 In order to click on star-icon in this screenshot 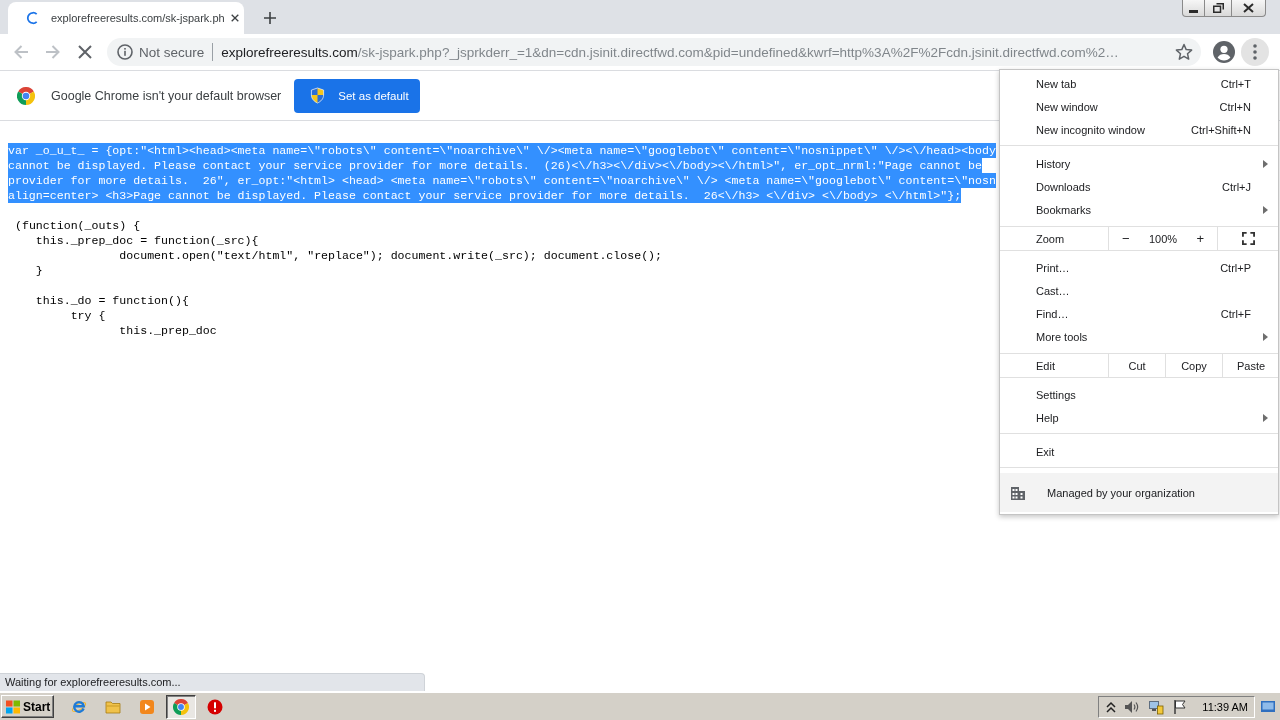, I will do `click(1184, 52)`.